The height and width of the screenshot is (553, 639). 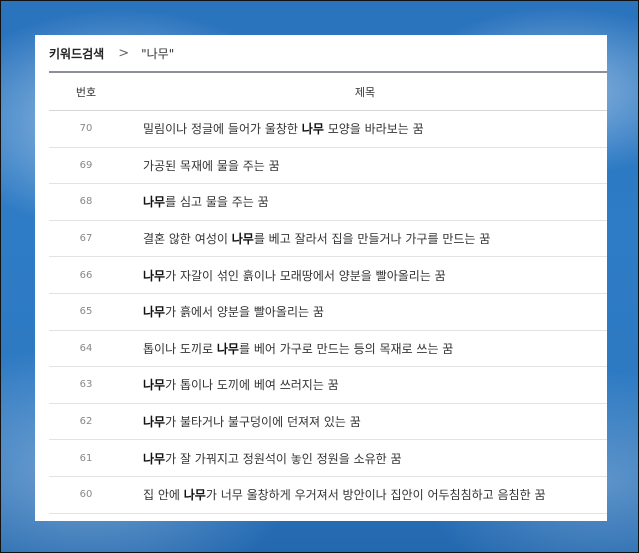 I want to click on row-number: 65, so click(x=86, y=312).